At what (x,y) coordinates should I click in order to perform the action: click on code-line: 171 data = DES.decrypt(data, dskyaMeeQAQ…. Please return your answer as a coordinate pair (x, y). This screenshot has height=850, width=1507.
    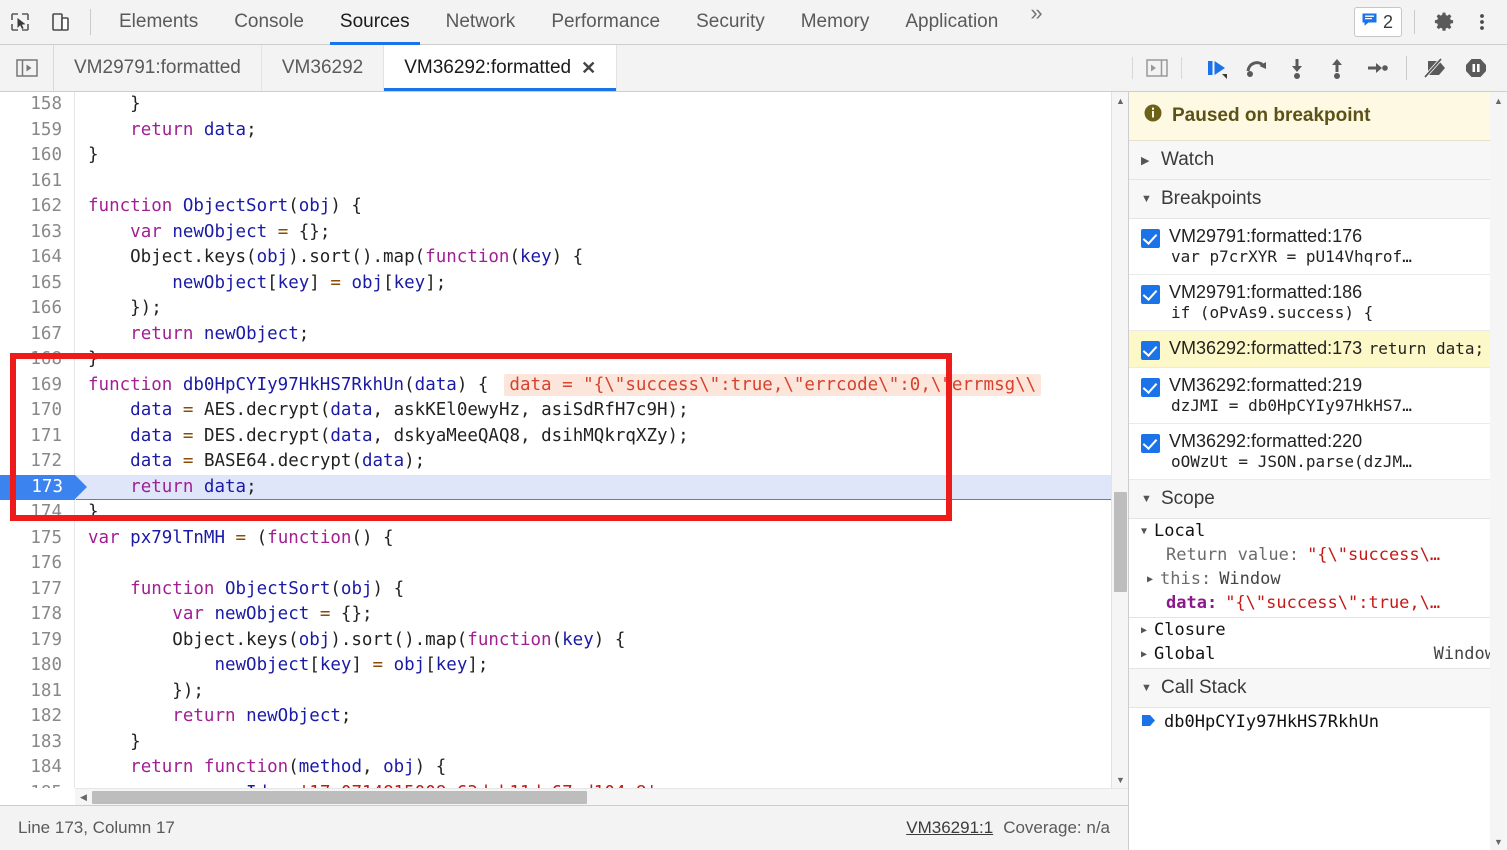
    Looking at the image, I should click on (555, 436).